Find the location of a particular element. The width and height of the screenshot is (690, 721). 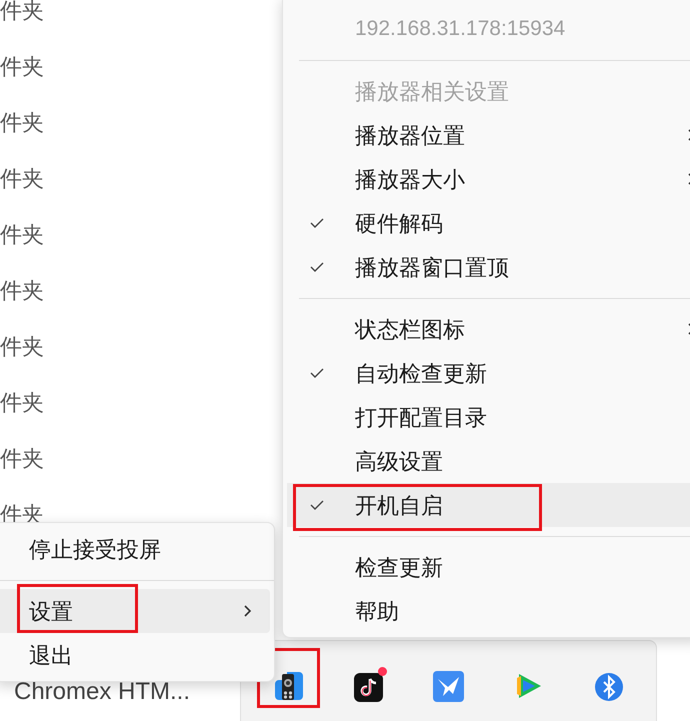

menu-item: 状态栏图标 is located at coordinates (488, 329).